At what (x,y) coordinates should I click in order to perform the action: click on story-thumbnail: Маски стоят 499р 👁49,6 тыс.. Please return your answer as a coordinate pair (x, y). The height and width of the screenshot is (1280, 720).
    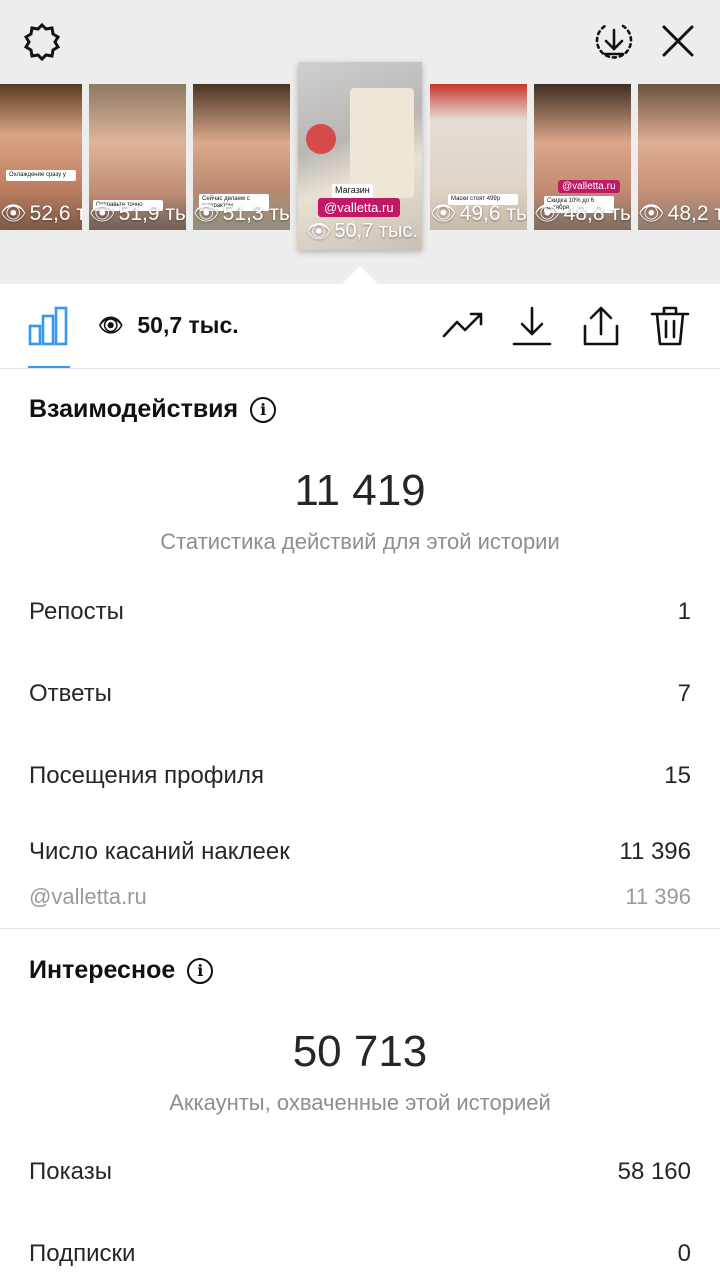
    Looking at the image, I should click on (478, 157).